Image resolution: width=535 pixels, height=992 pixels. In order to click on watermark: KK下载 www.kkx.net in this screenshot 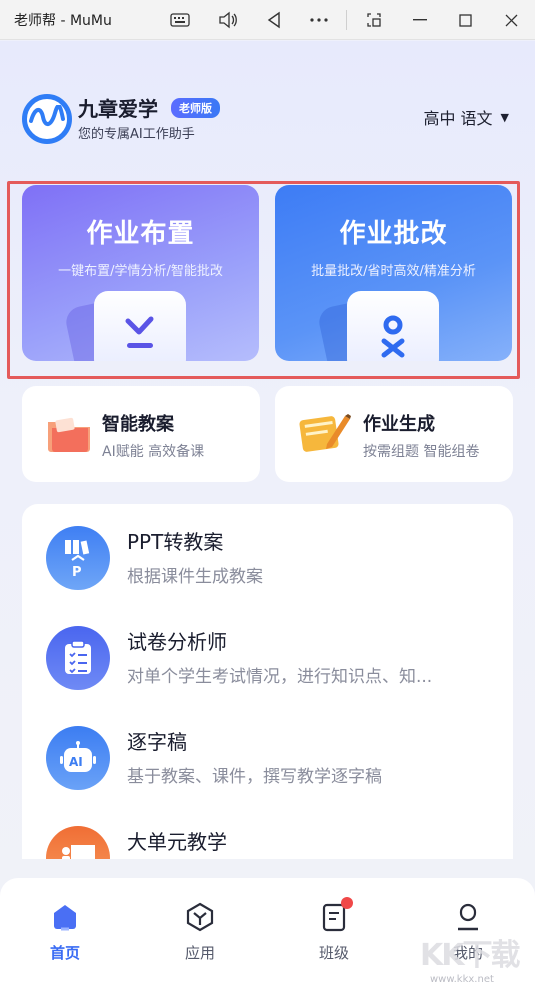, I will do `click(475, 959)`.